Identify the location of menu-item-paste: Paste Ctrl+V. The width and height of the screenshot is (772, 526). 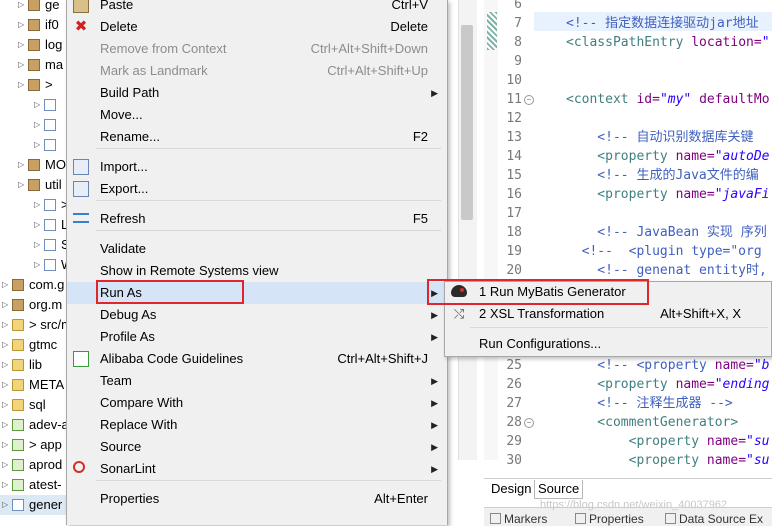
(256, 8).